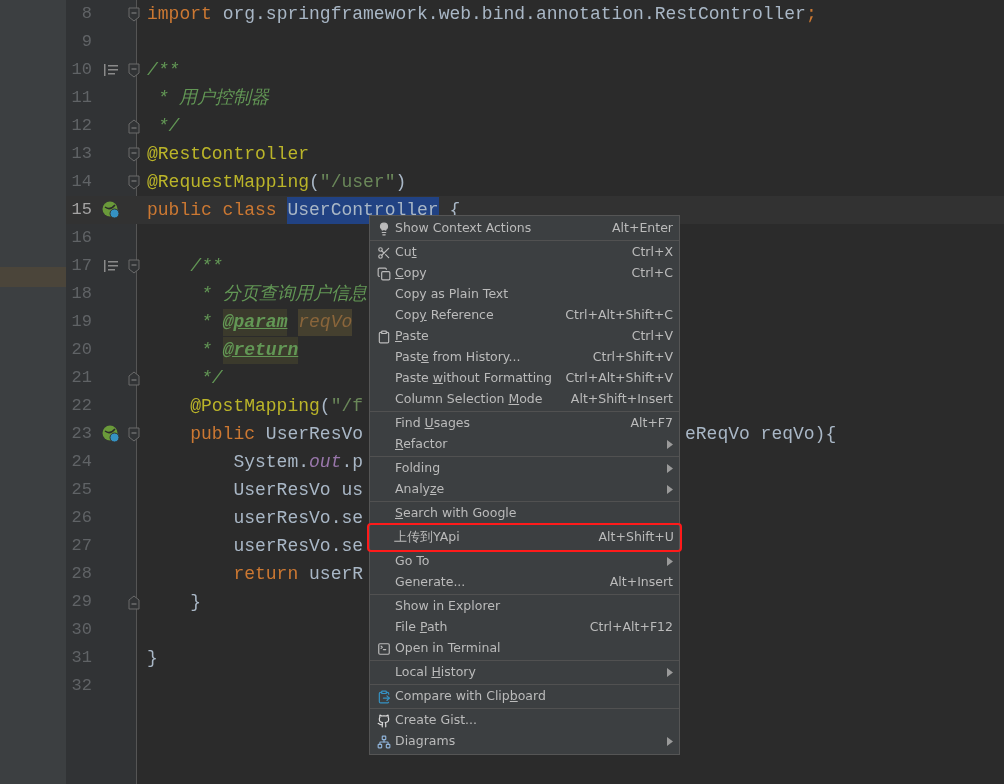 This screenshot has height=784, width=1004. I want to click on menu-item-label: Show in Explorer, so click(448, 606).